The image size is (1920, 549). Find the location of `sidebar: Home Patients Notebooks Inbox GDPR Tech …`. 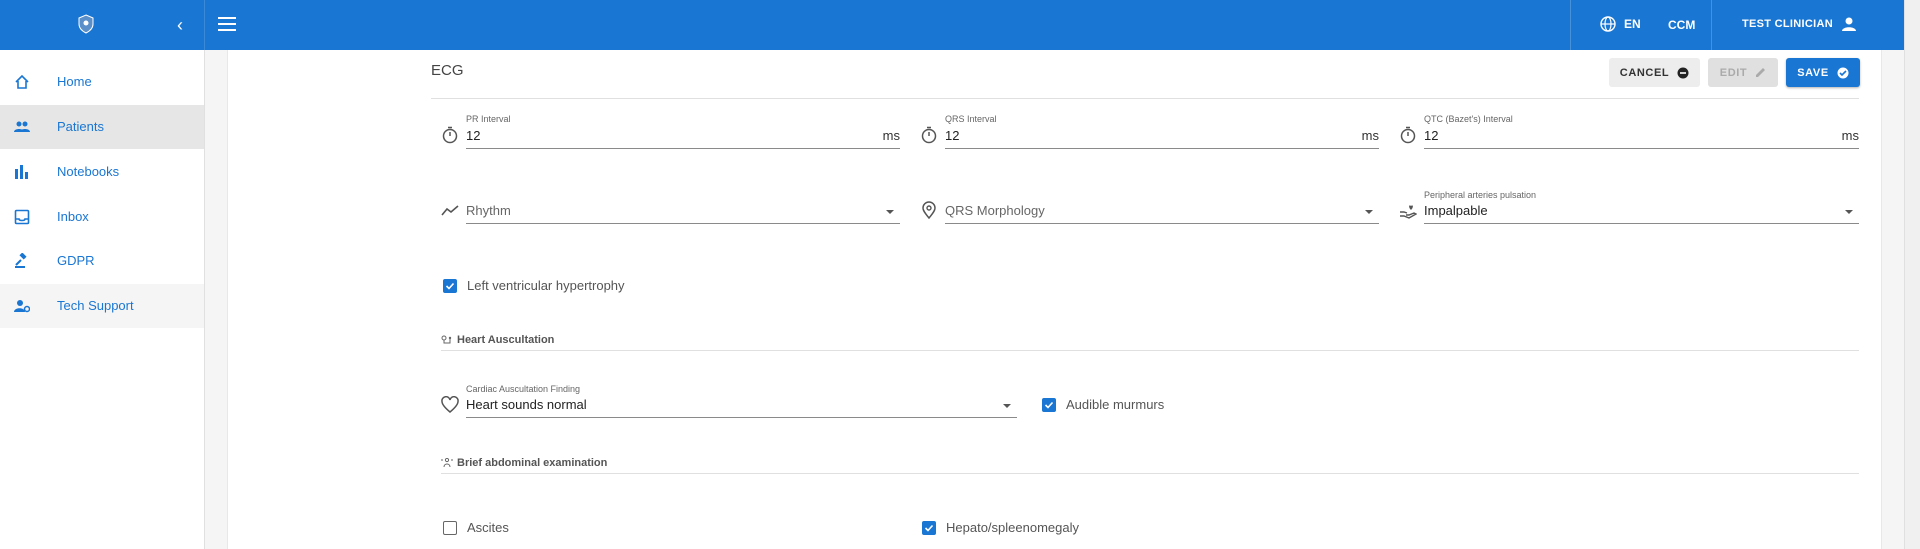

sidebar: Home Patients Notebooks Inbox GDPR Tech … is located at coordinates (102, 299).